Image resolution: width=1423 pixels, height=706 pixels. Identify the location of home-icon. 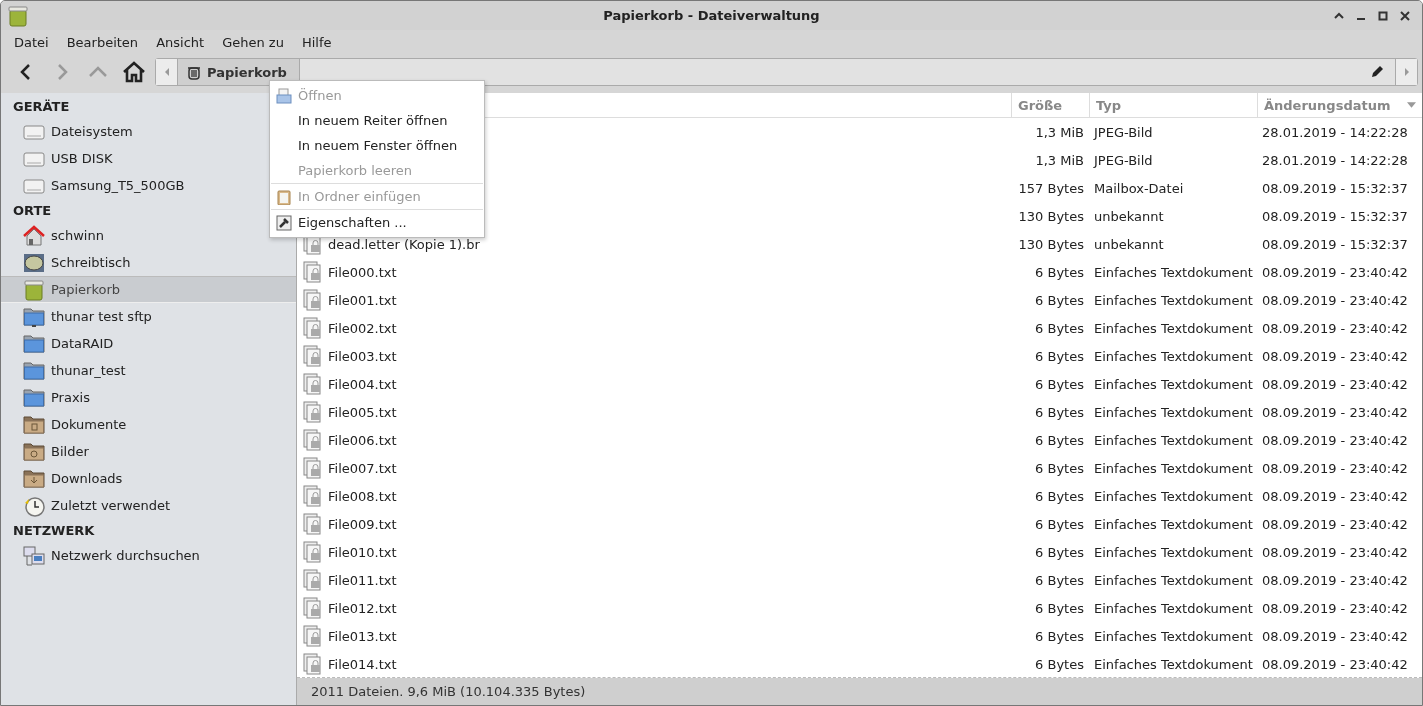
(134, 72).